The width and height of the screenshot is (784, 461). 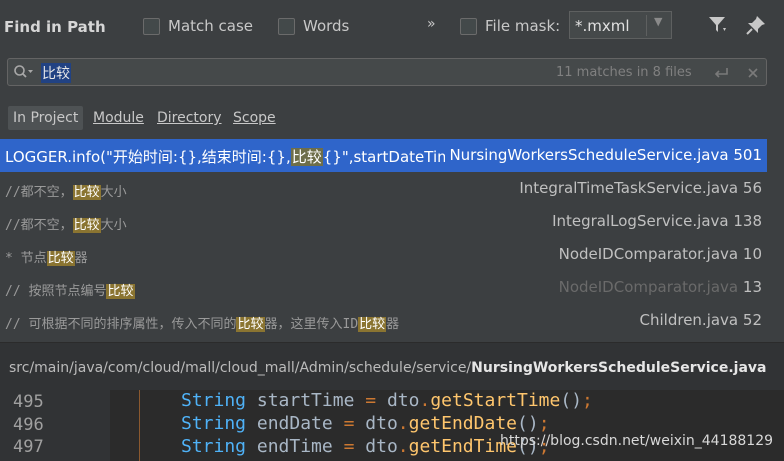 I want to click on result-file: IntegralTimeTaskService.java 56, so click(x=640, y=188).